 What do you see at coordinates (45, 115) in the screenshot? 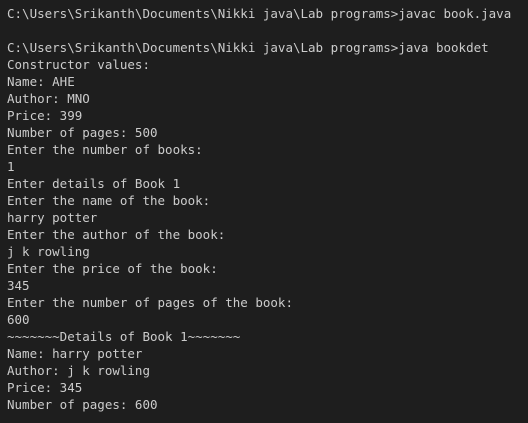
I see `output-line: Price: 399` at bounding box center [45, 115].